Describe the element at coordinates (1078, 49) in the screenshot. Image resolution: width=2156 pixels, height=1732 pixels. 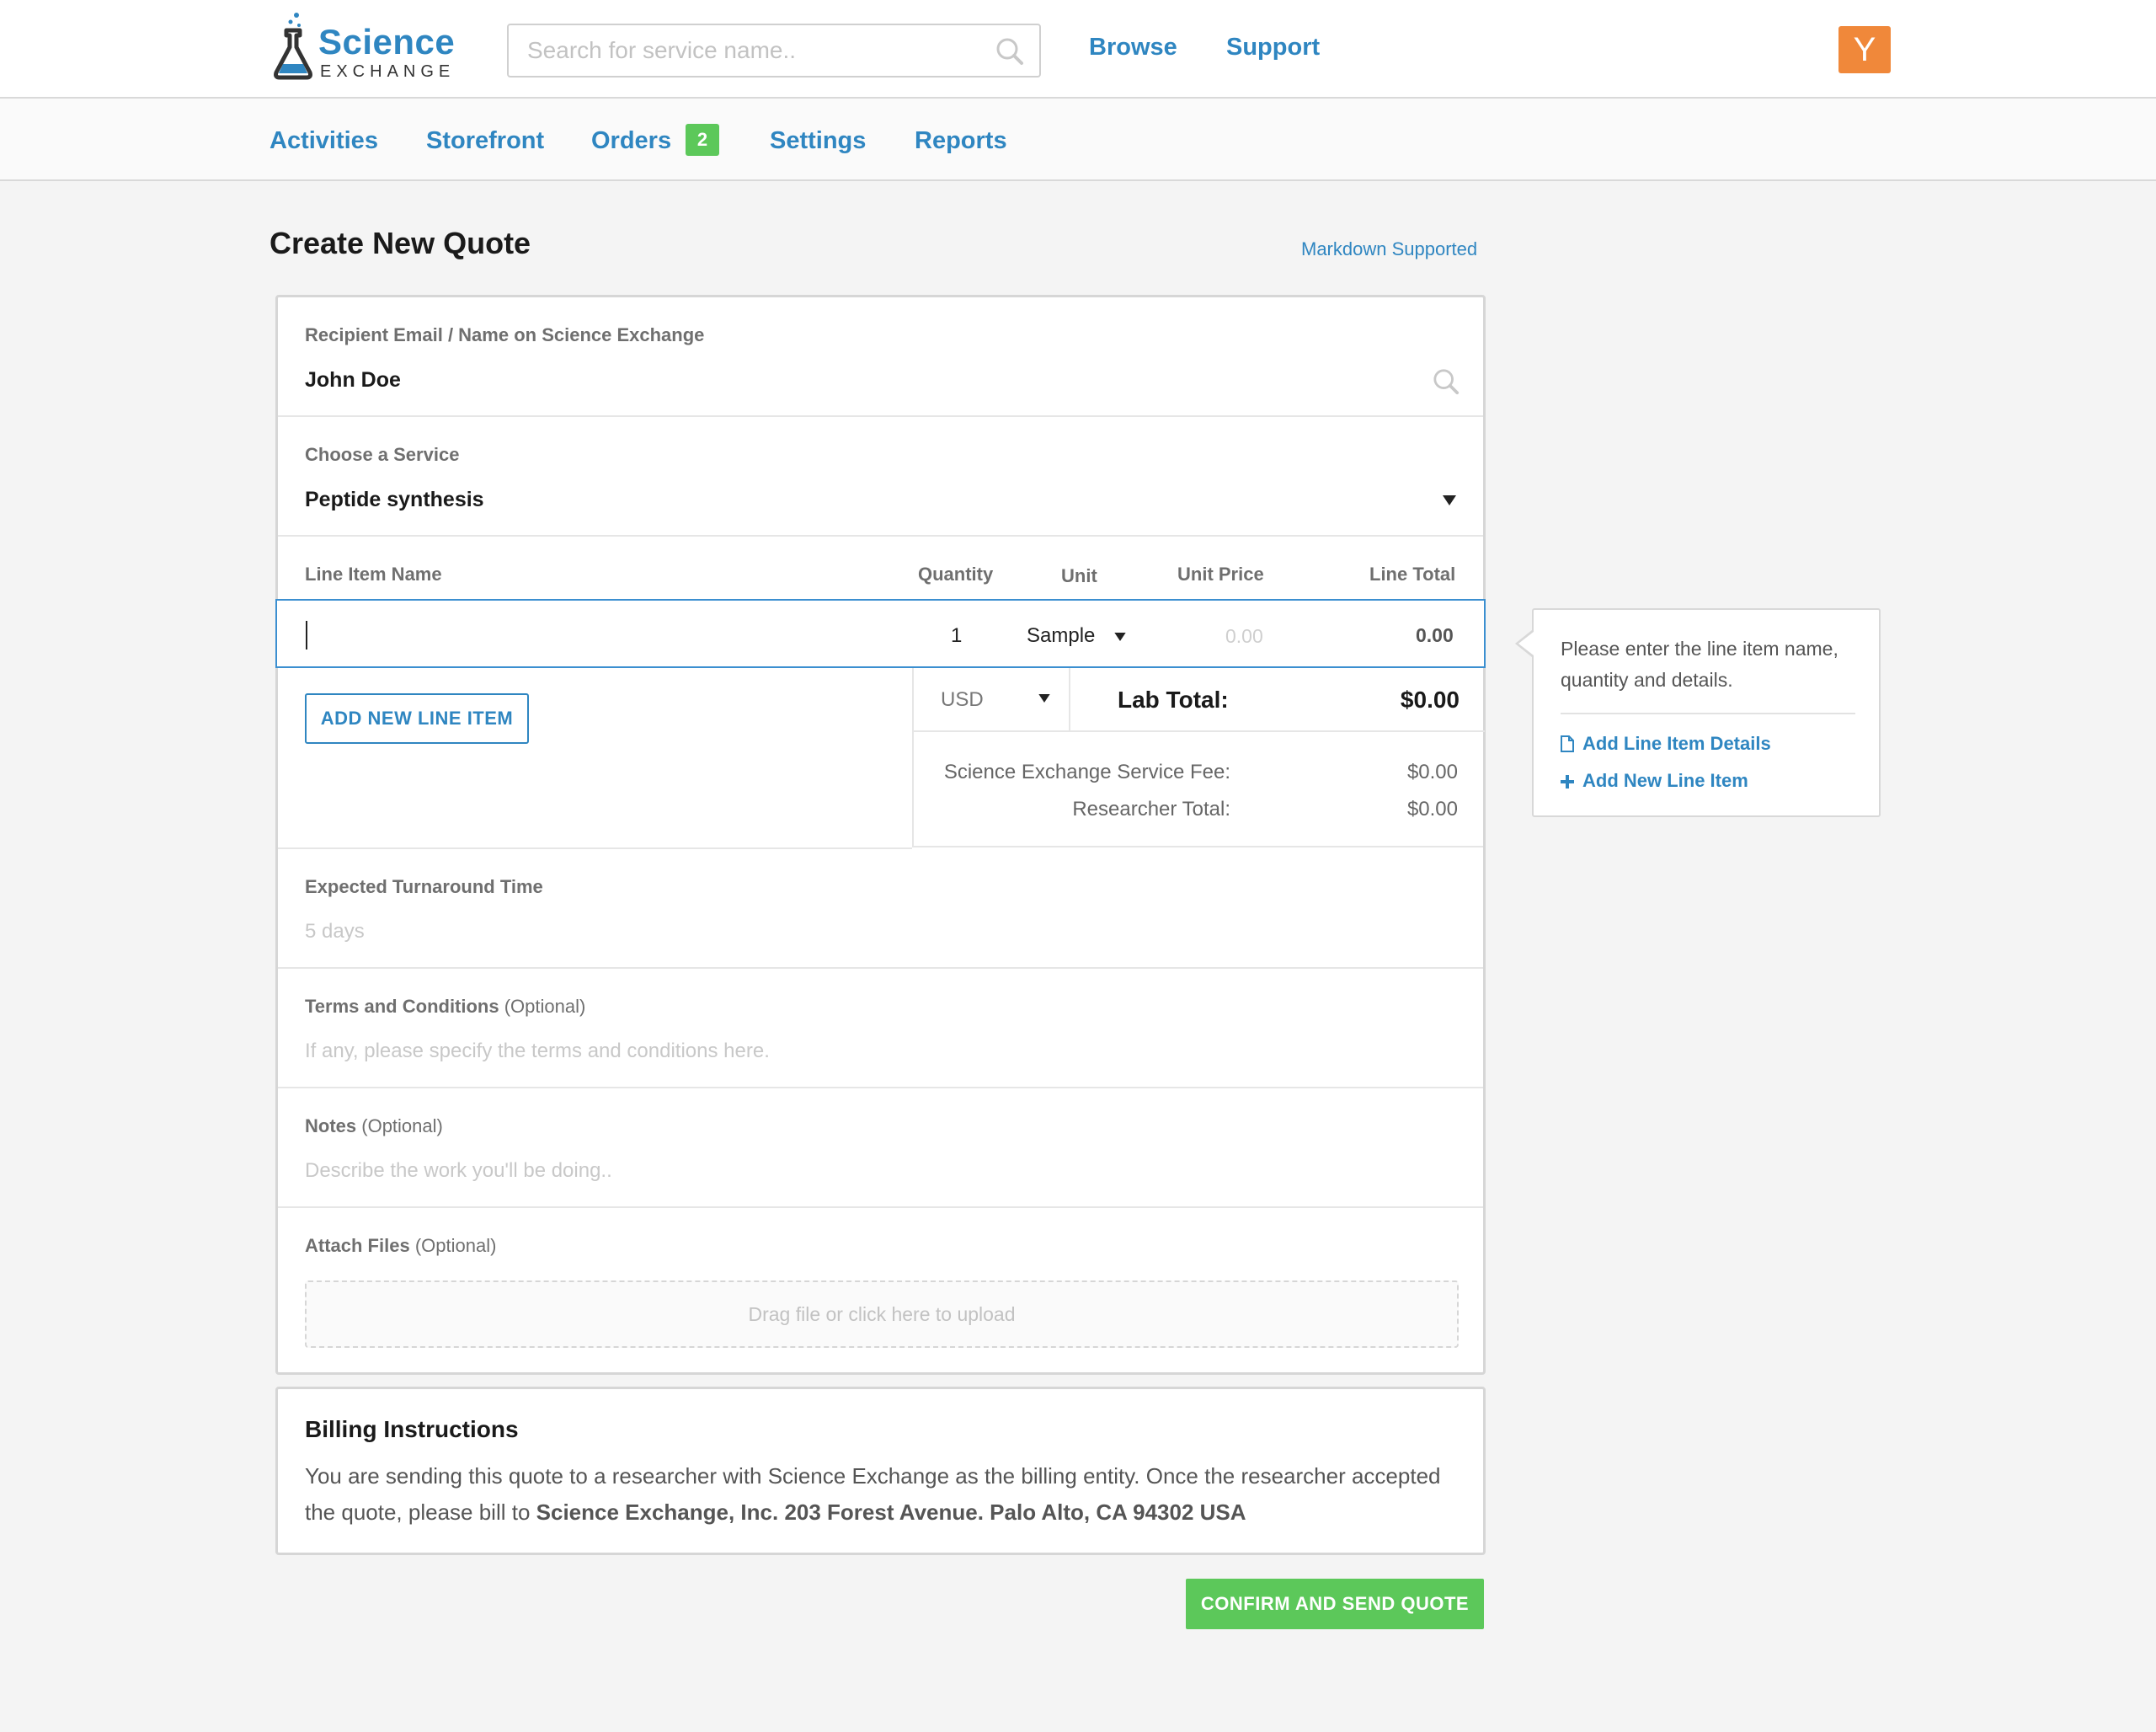
I see `top-header: Science EXCHANGE Browse Support Y` at that location.